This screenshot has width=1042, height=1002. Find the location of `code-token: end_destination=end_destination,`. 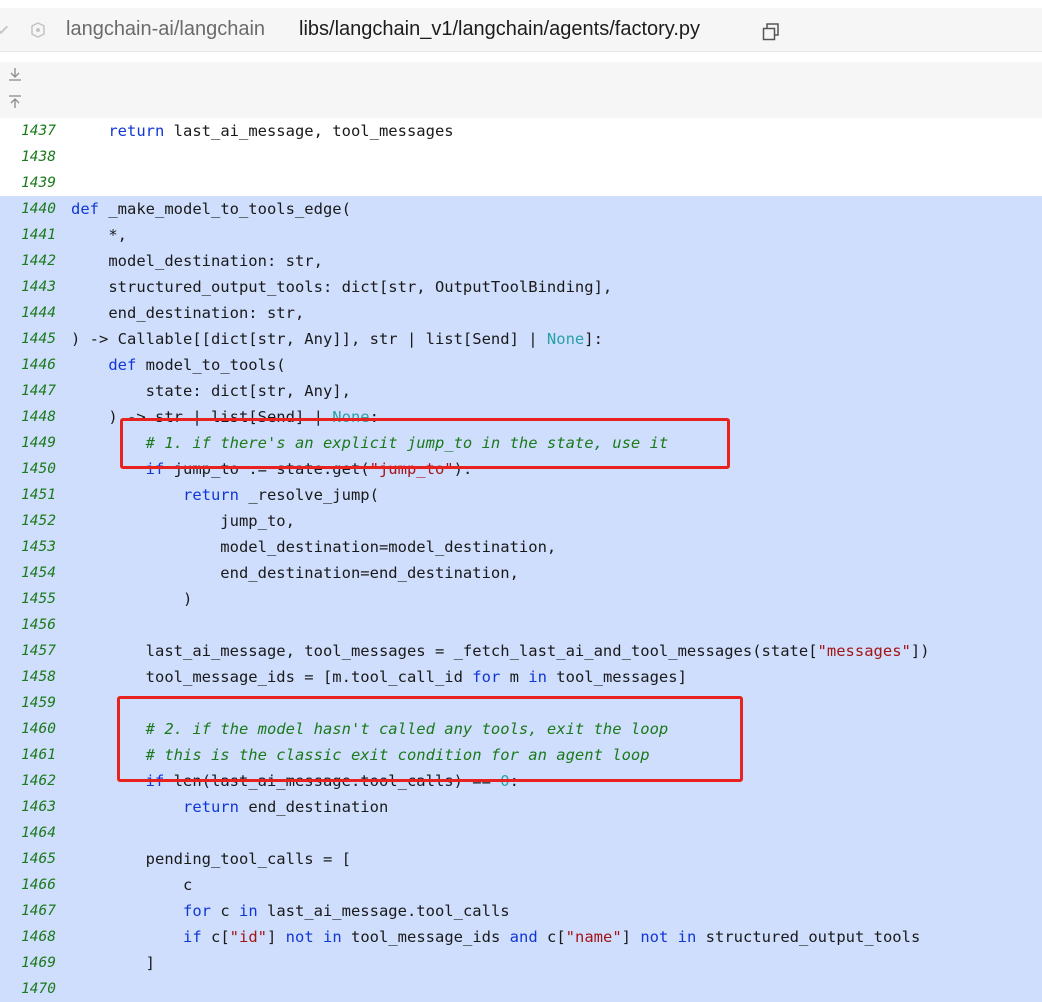

code-token: end_destination=end_destination, is located at coordinates (295, 573).